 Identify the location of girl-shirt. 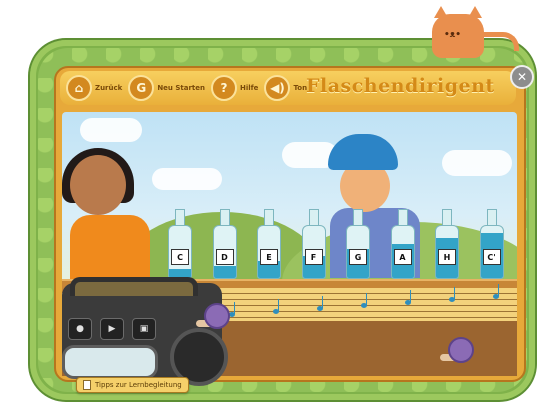
(110, 250).